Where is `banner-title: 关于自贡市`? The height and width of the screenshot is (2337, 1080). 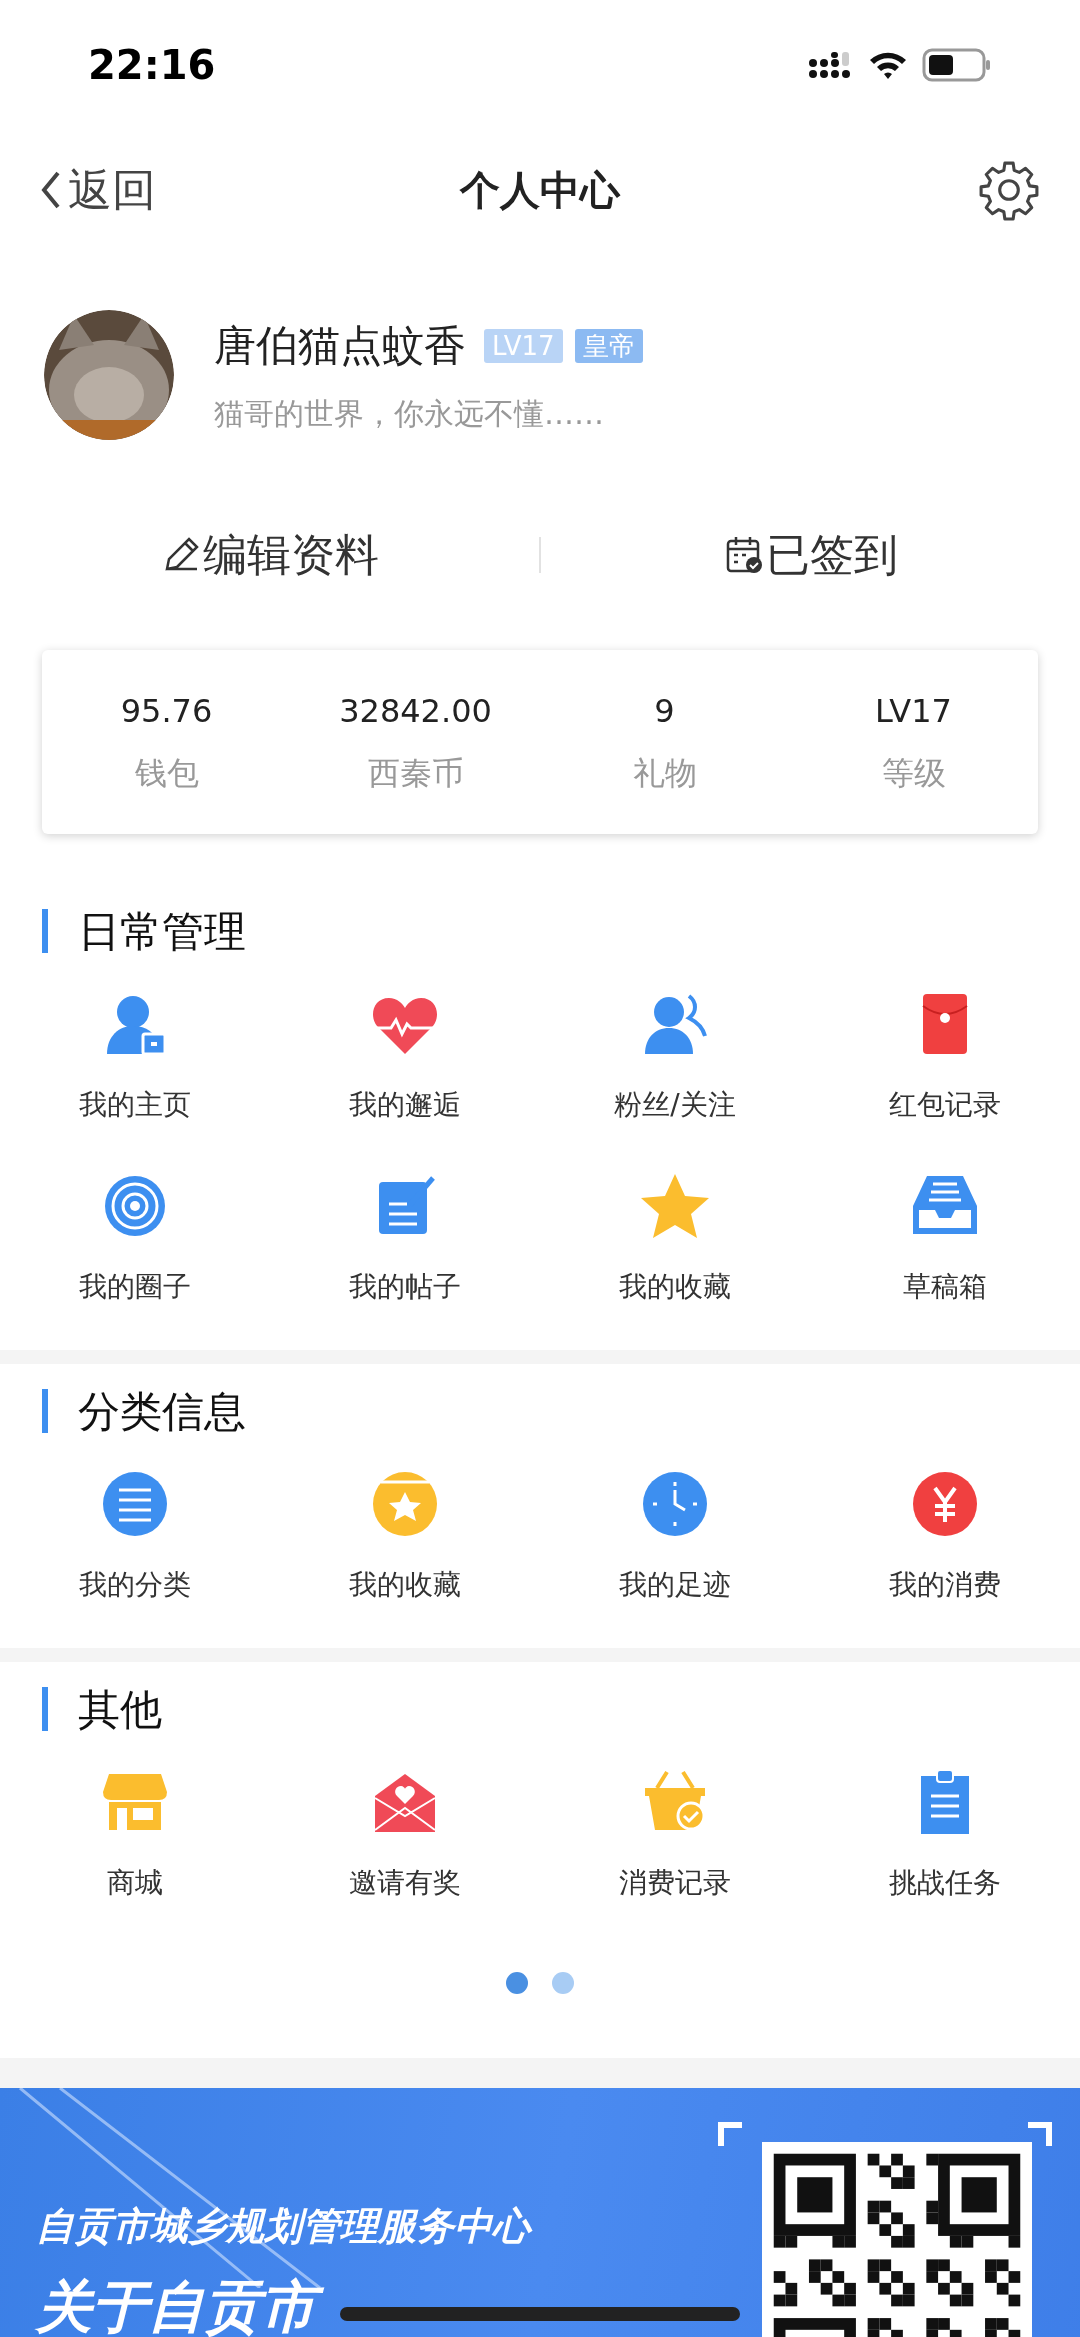
banner-title: 关于自贡市 is located at coordinates (283, 2301).